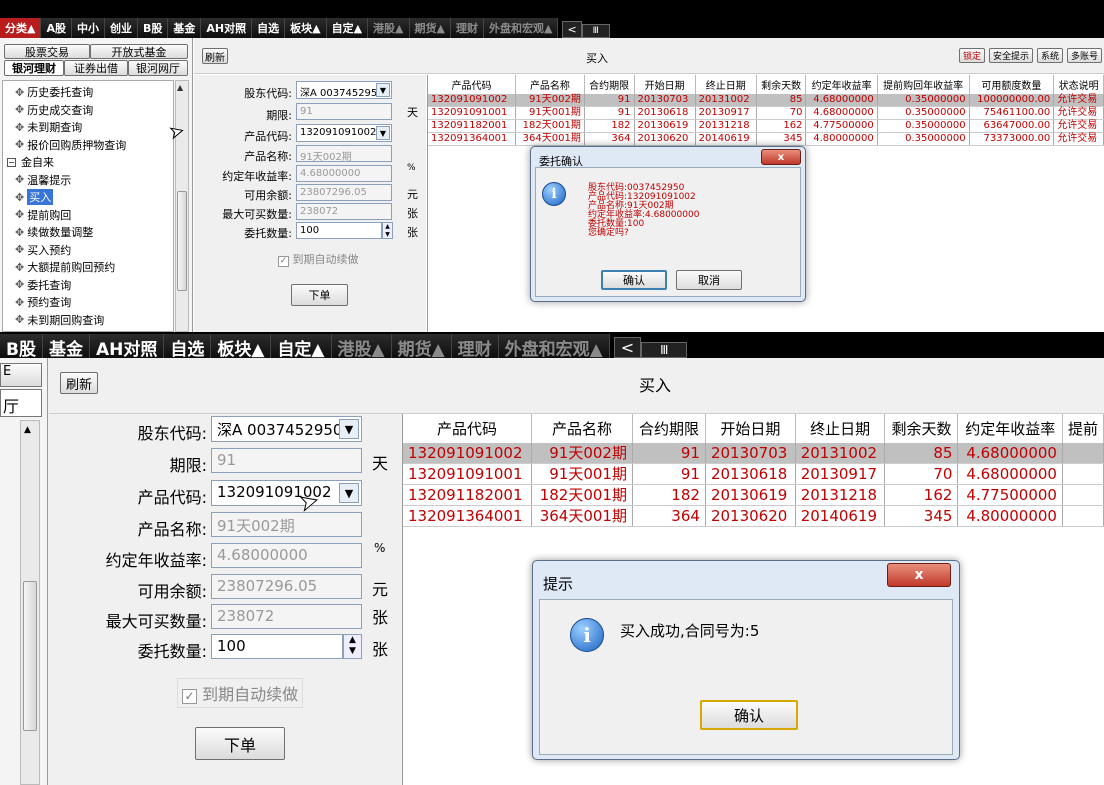 Image resolution: width=1104 pixels, height=785 pixels. I want to click on market-tab: 分类▲, so click(21, 28).